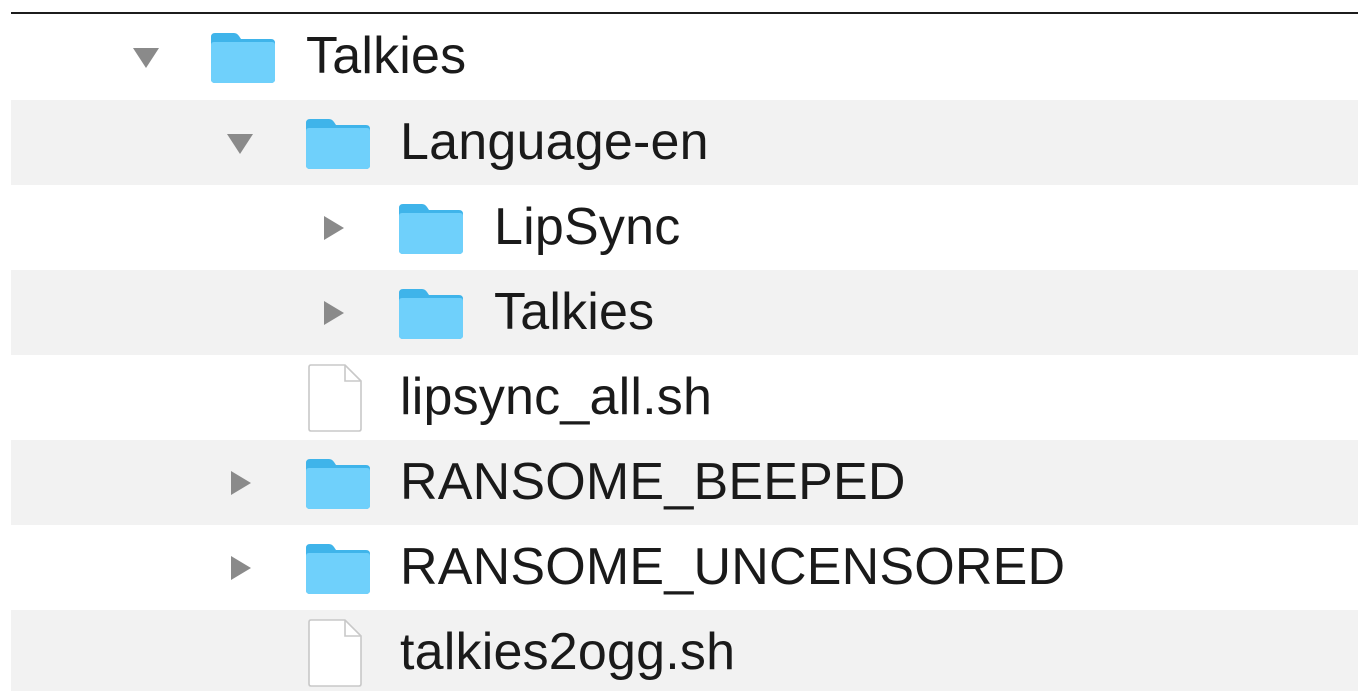 The image size is (1362, 691). What do you see at coordinates (587, 226) in the screenshot?
I see `tree-row-label: LipSync` at bounding box center [587, 226].